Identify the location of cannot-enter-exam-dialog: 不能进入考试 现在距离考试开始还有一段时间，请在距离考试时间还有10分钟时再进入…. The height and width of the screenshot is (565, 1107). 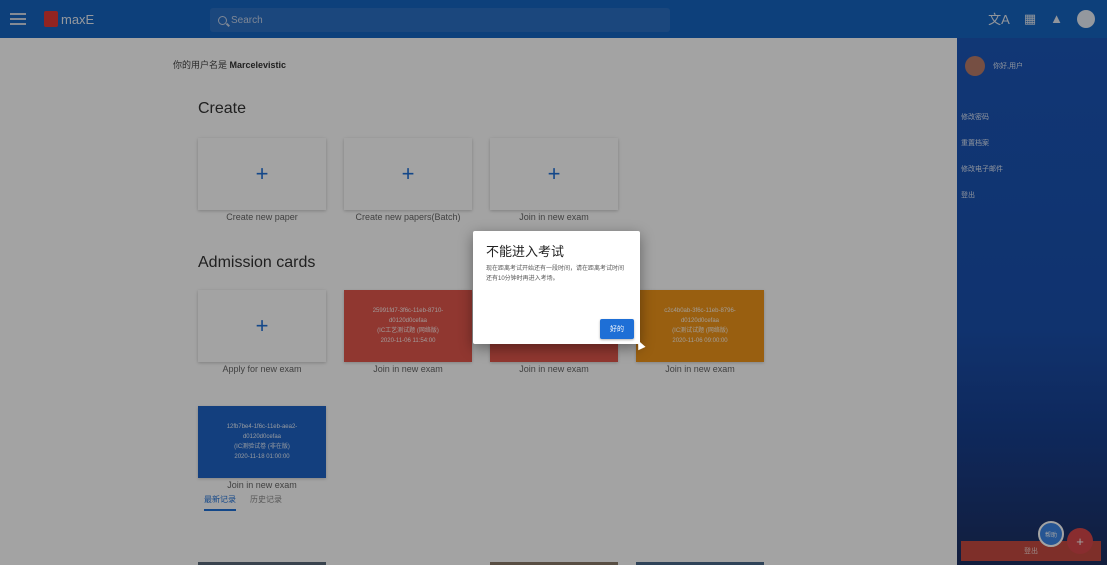
(556, 287).